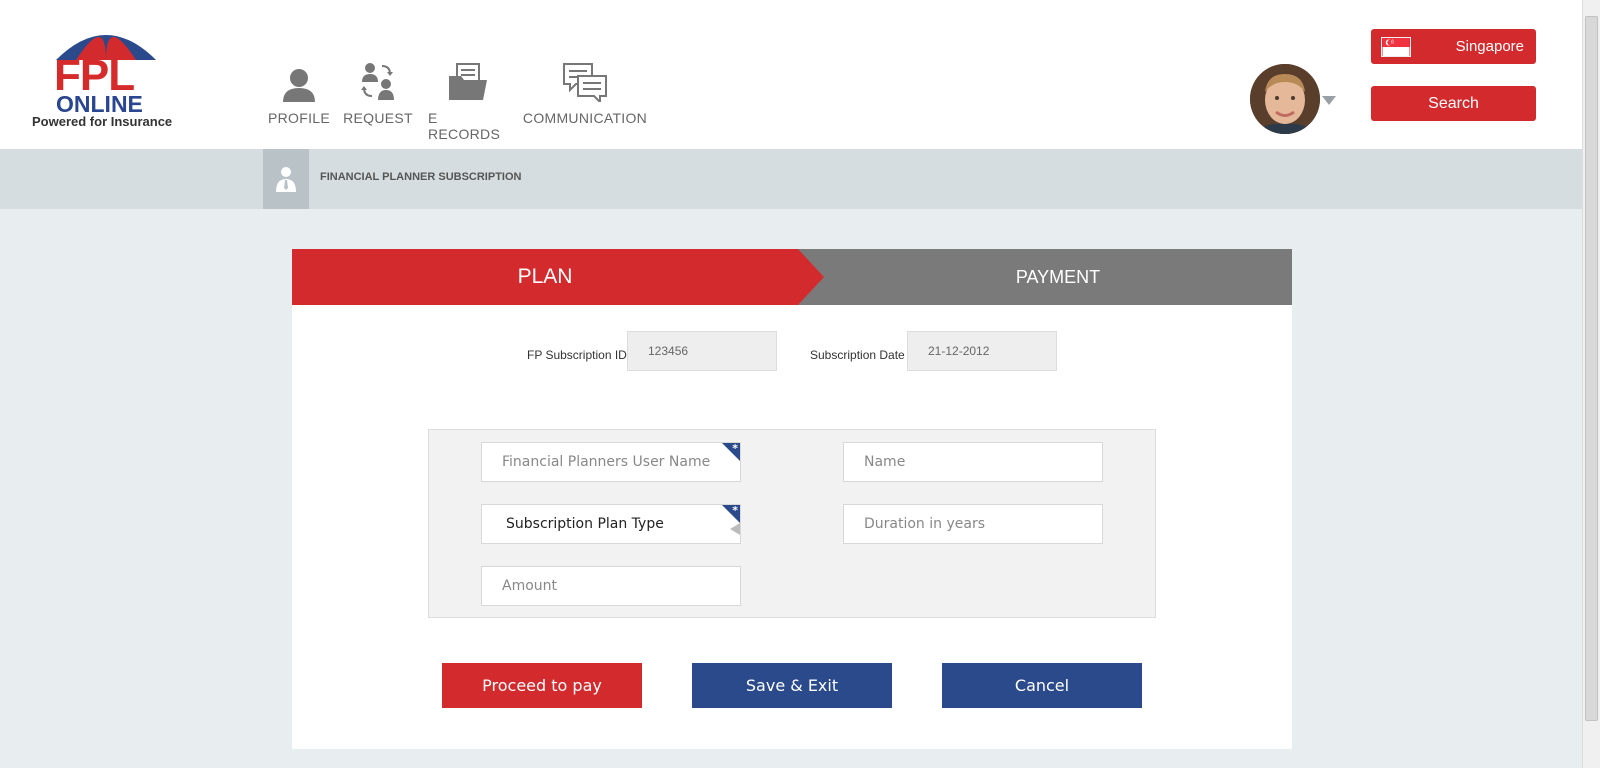  I want to click on nav-item-communication: COMMUNICATION, so click(585, 96).